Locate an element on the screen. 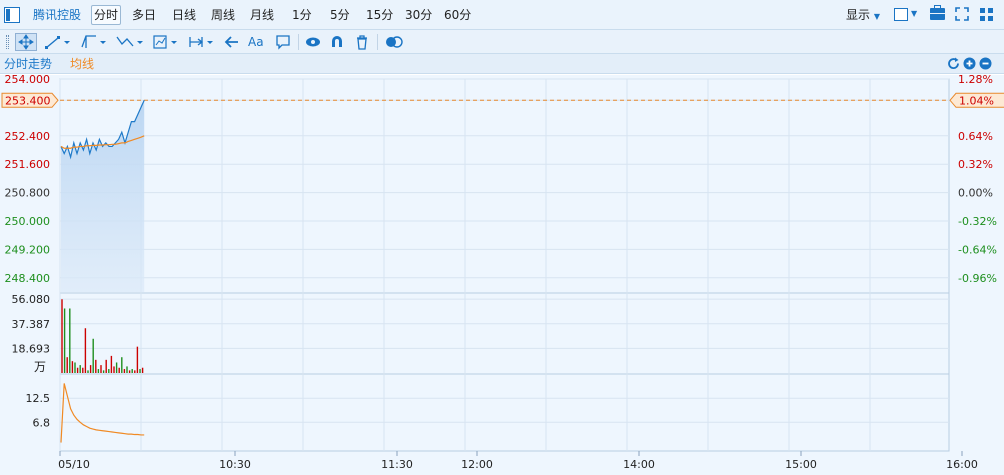  tab-multi-day: 多日 is located at coordinates (144, 15).